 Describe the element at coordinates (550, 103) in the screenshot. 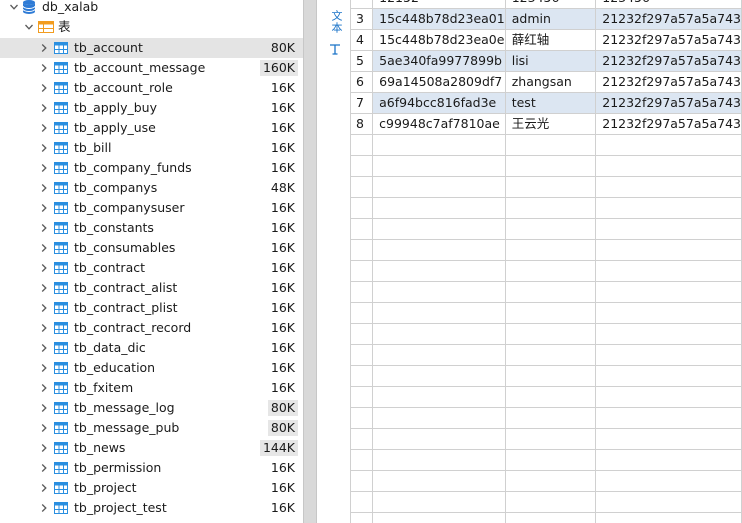

I see `username-cell: test` at that location.